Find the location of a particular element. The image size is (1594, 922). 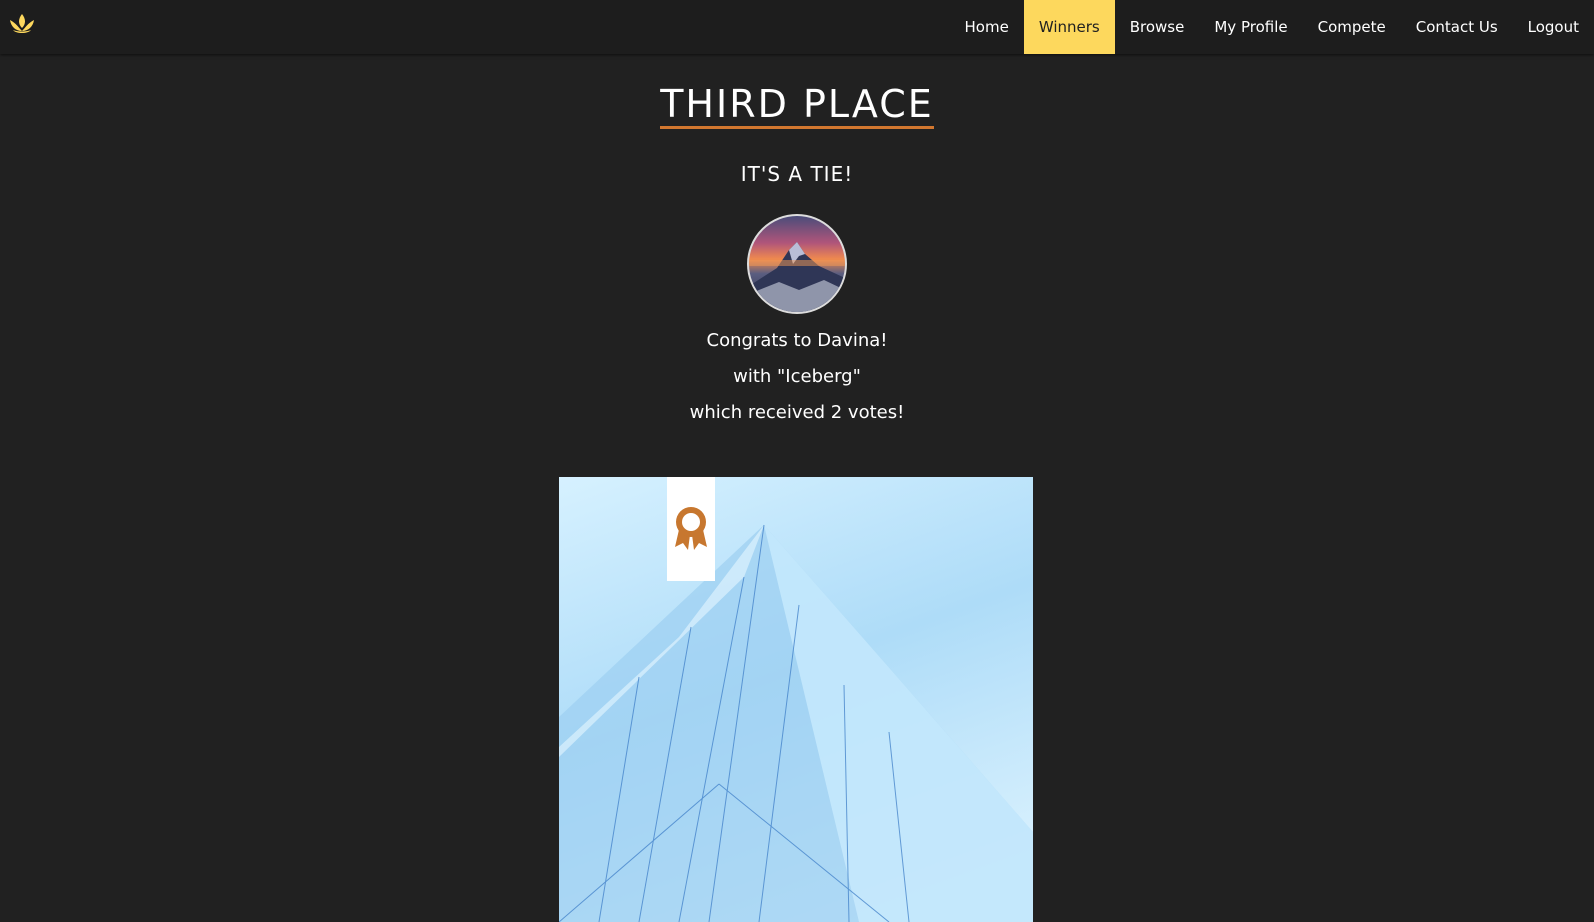

nav-item-contact-us: Contact Us is located at coordinates (1457, 27).